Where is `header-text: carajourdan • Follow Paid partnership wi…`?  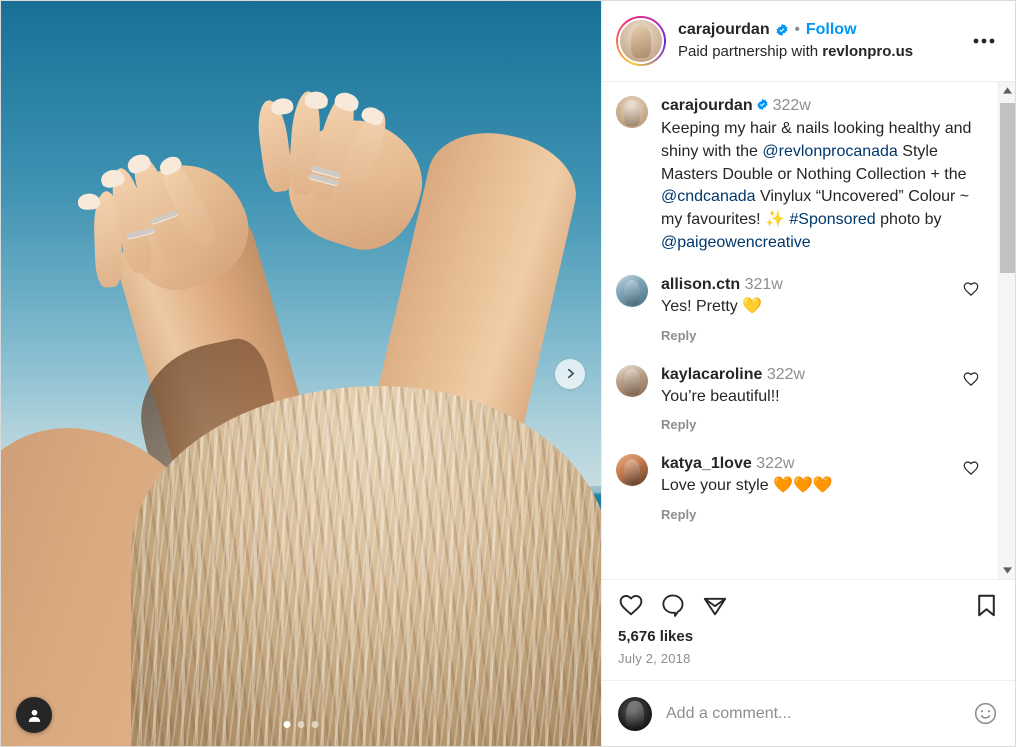
header-text: carajourdan • Follow Paid partnership wi… is located at coordinates (816, 41).